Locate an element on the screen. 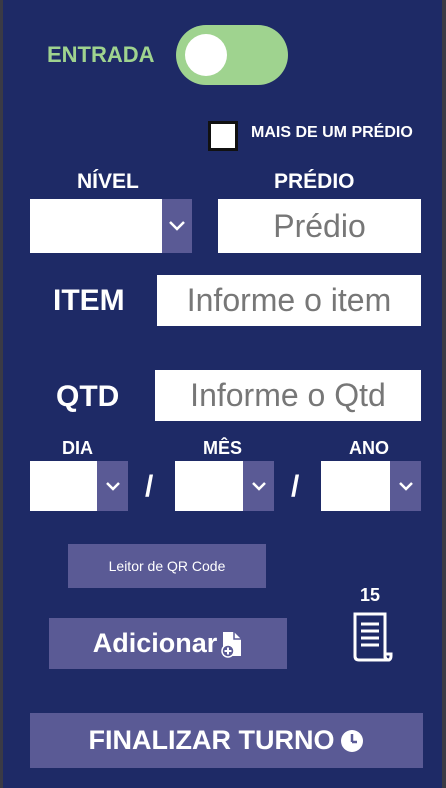  year-select is located at coordinates (371, 486).